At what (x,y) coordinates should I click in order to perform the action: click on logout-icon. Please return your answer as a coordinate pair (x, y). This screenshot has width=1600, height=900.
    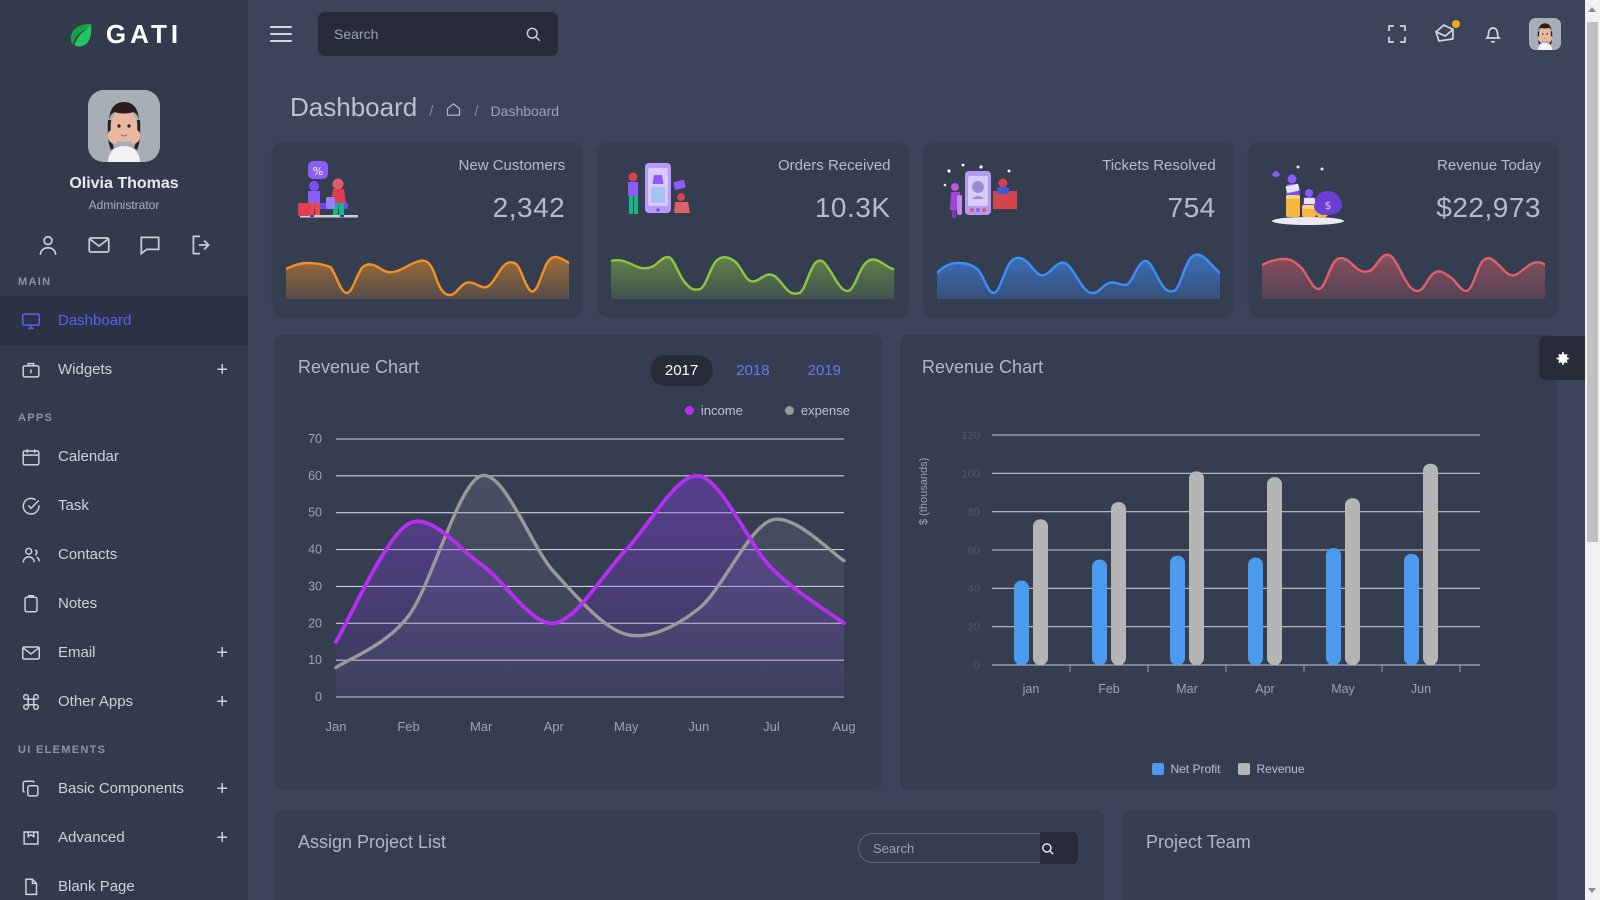
    Looking at the image, I should click on (201, 245).